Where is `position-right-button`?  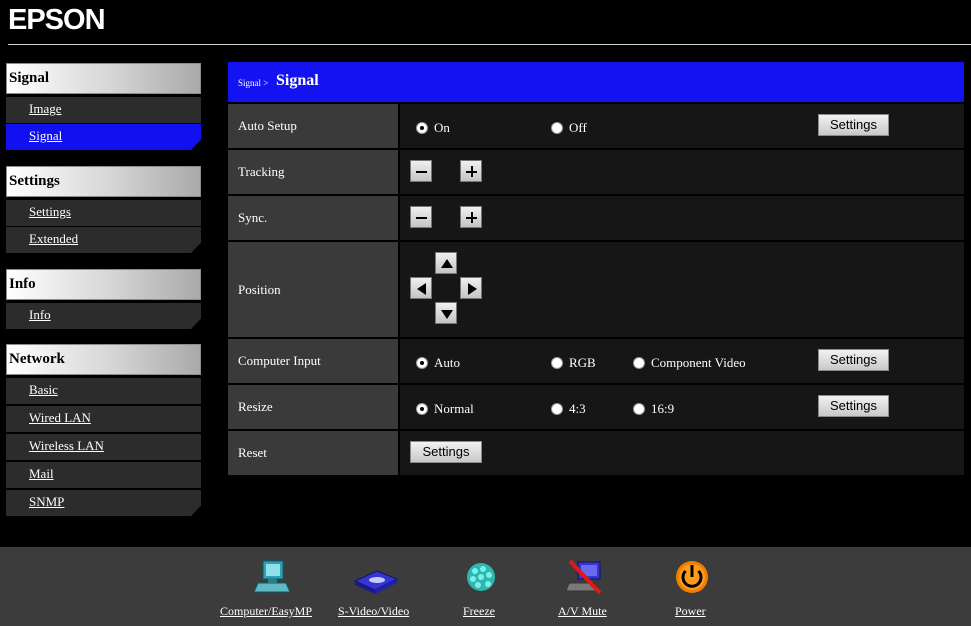
position-right-button is located at coordinates (471, 288).